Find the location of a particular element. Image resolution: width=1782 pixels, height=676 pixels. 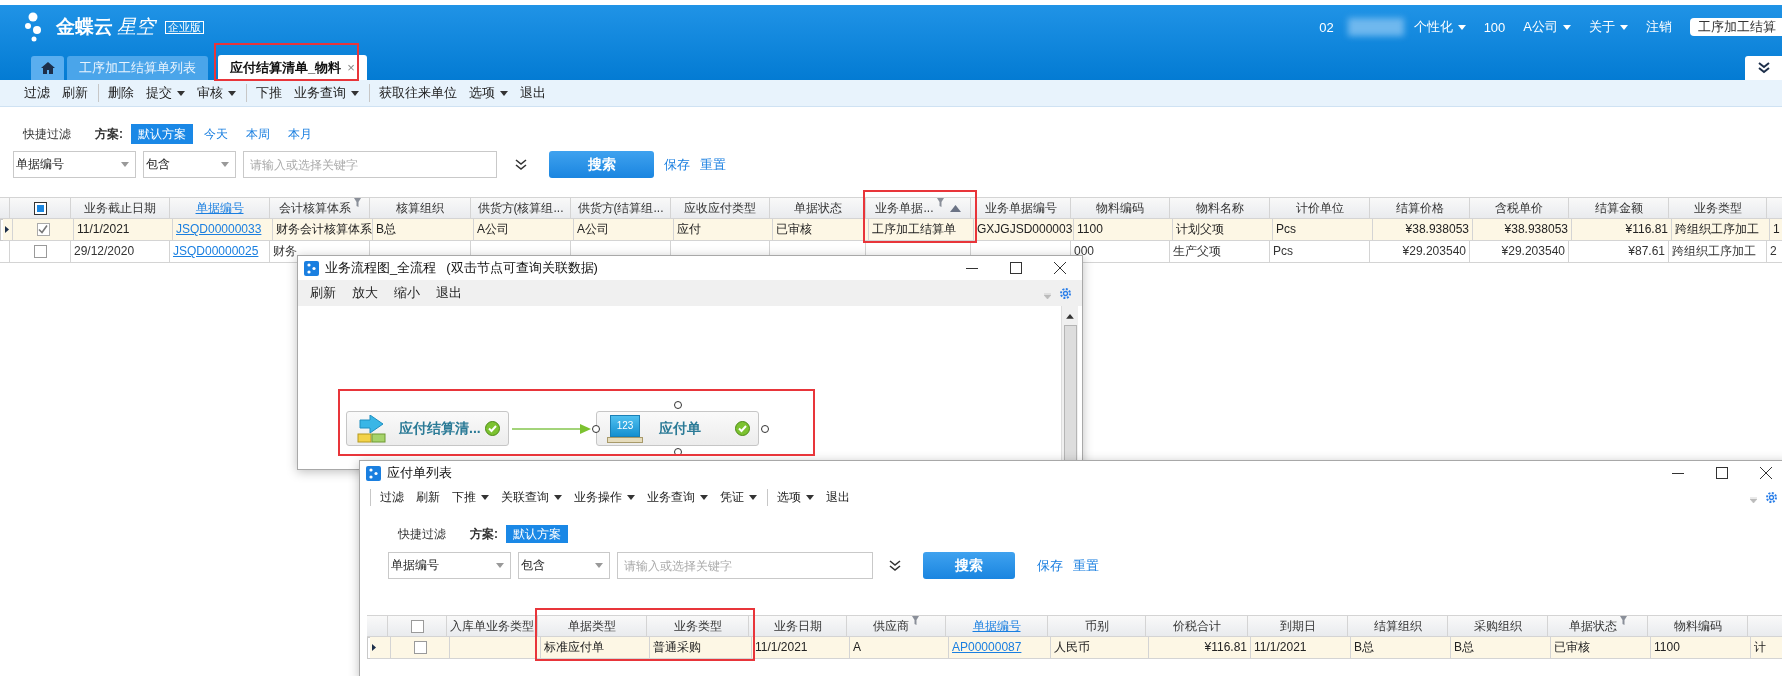

toolbar-item: 业务操作 is located at coordinates (604, 497).